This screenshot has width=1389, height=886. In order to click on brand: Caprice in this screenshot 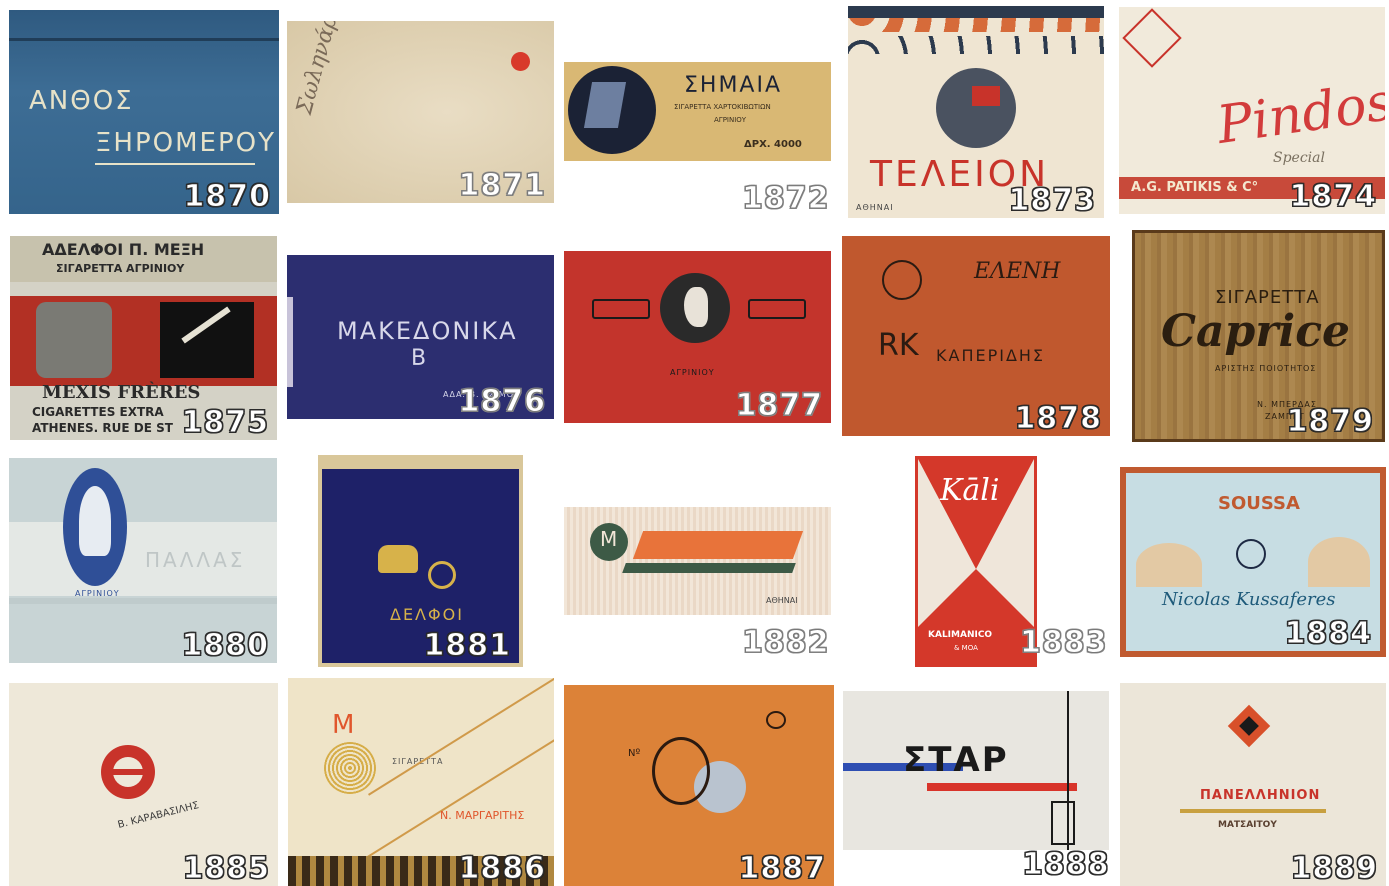, I will do `click(1255, 331)`.